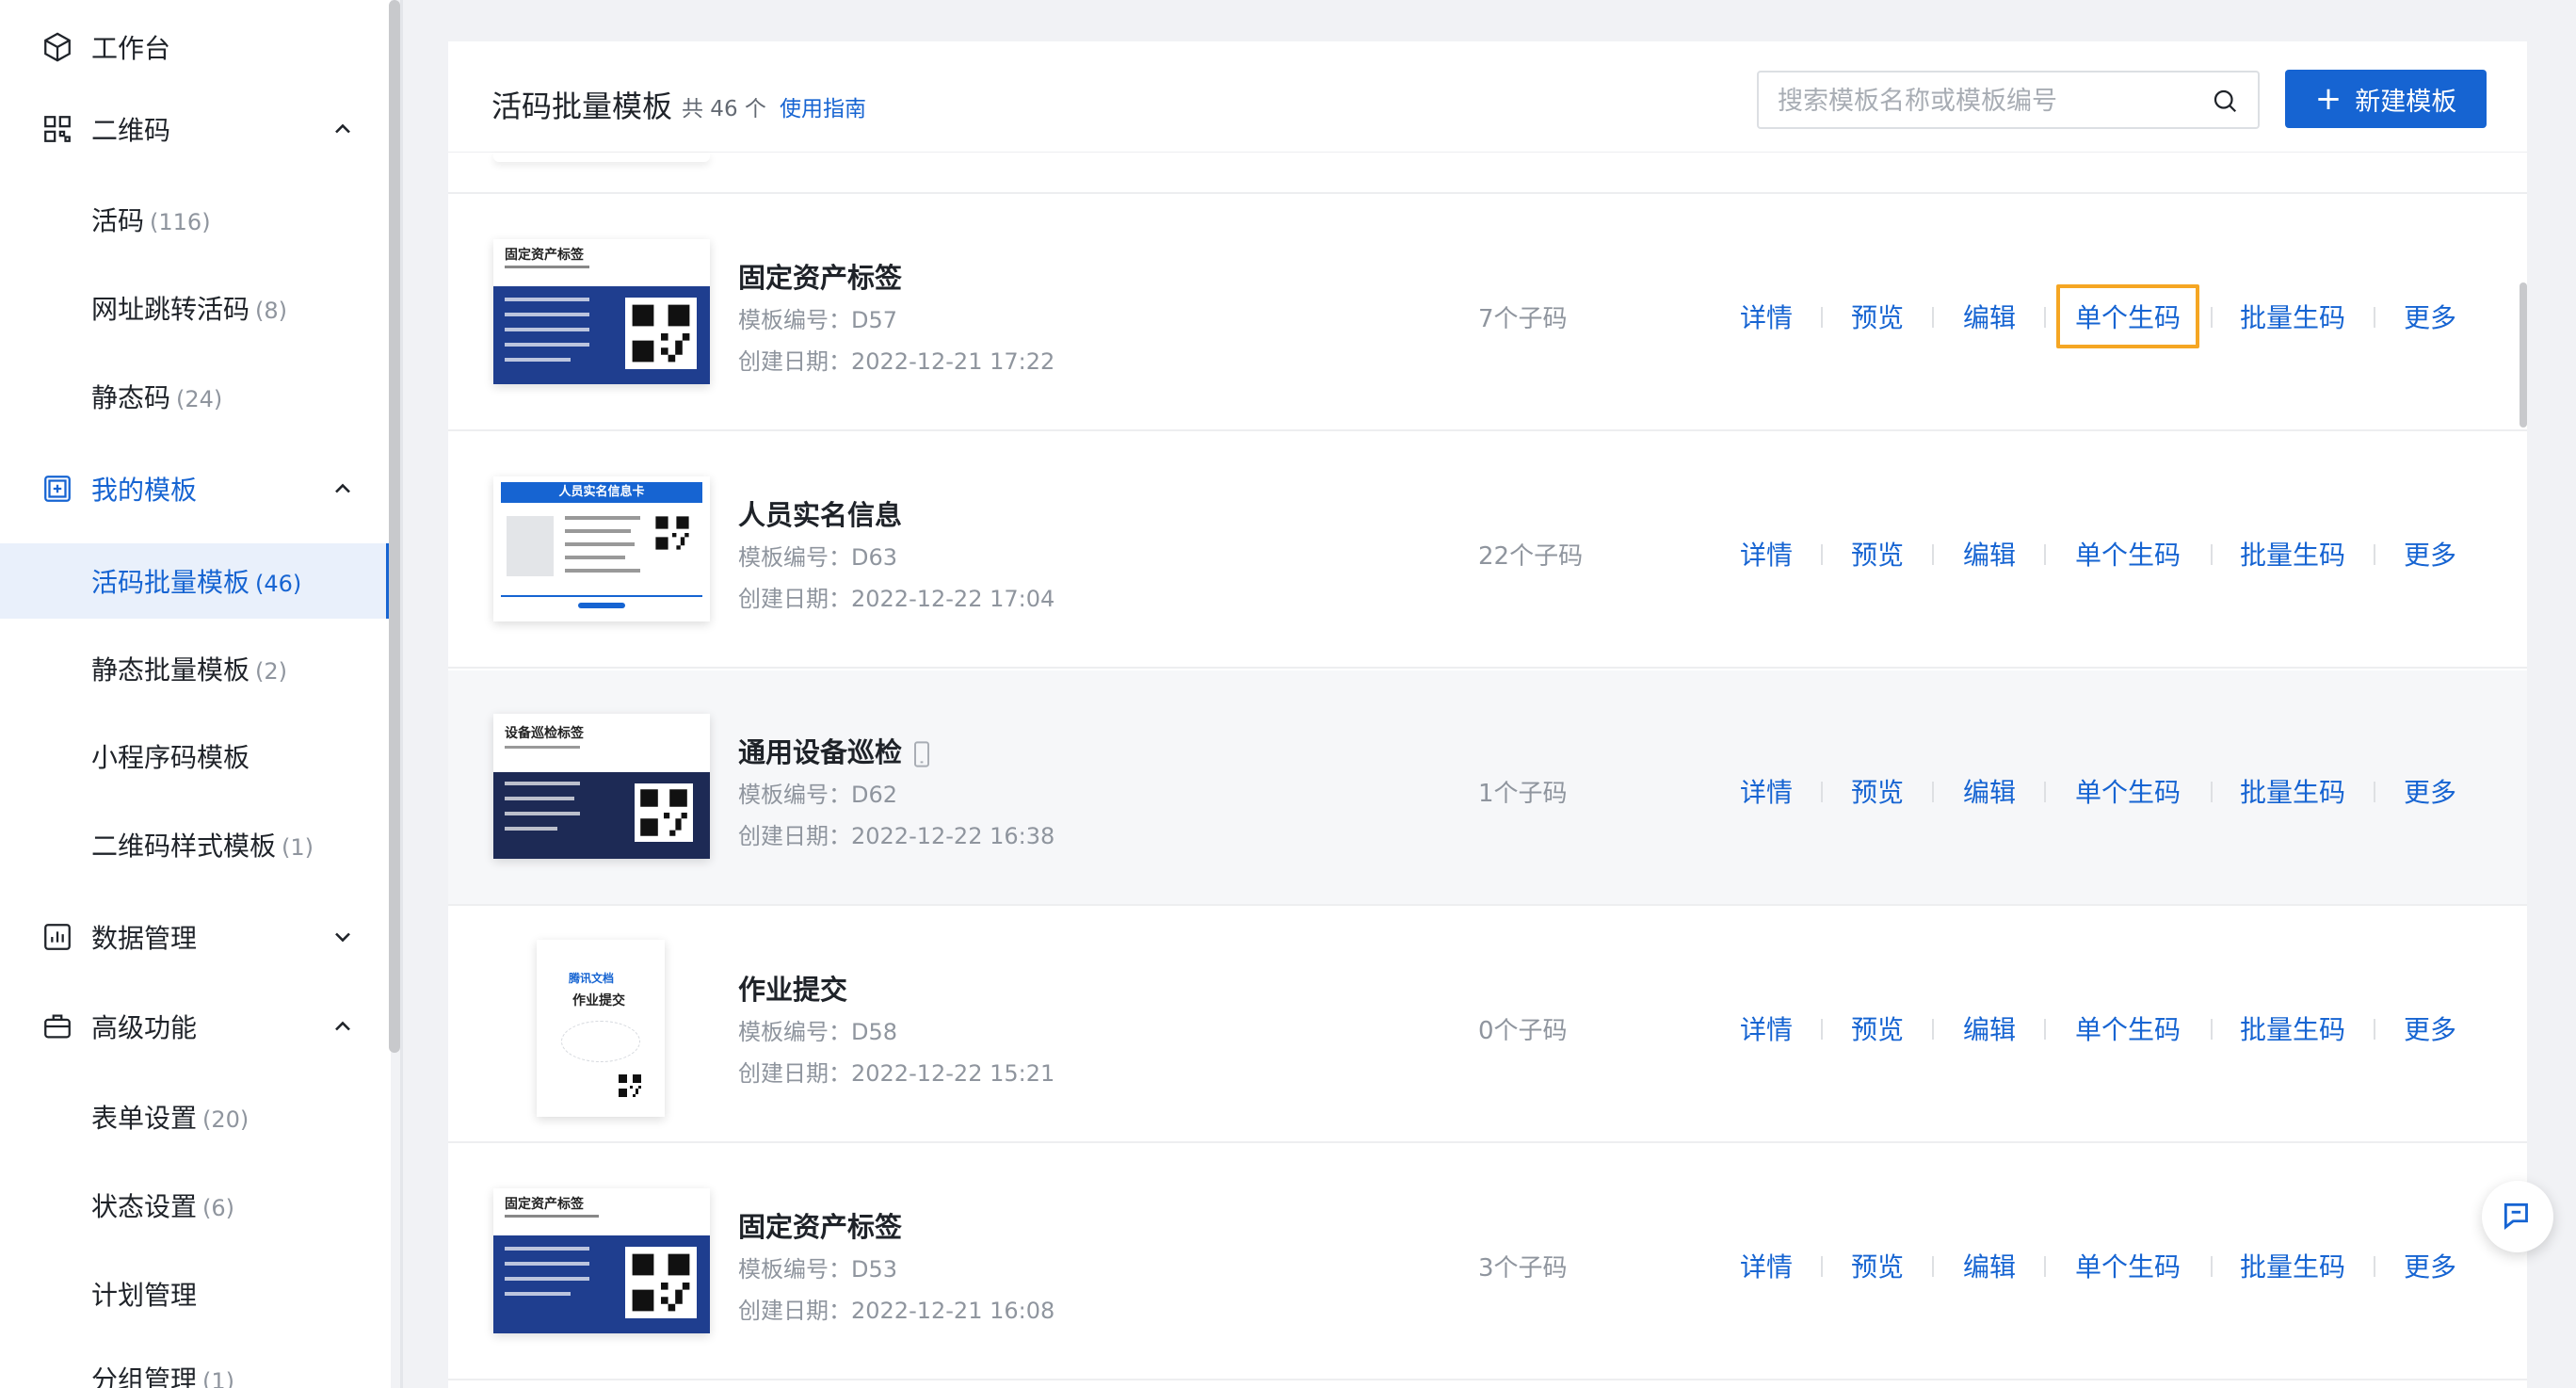 The image size is (2576, 1388). I want to click on sidebar-scrollbar, so click(394, 526).